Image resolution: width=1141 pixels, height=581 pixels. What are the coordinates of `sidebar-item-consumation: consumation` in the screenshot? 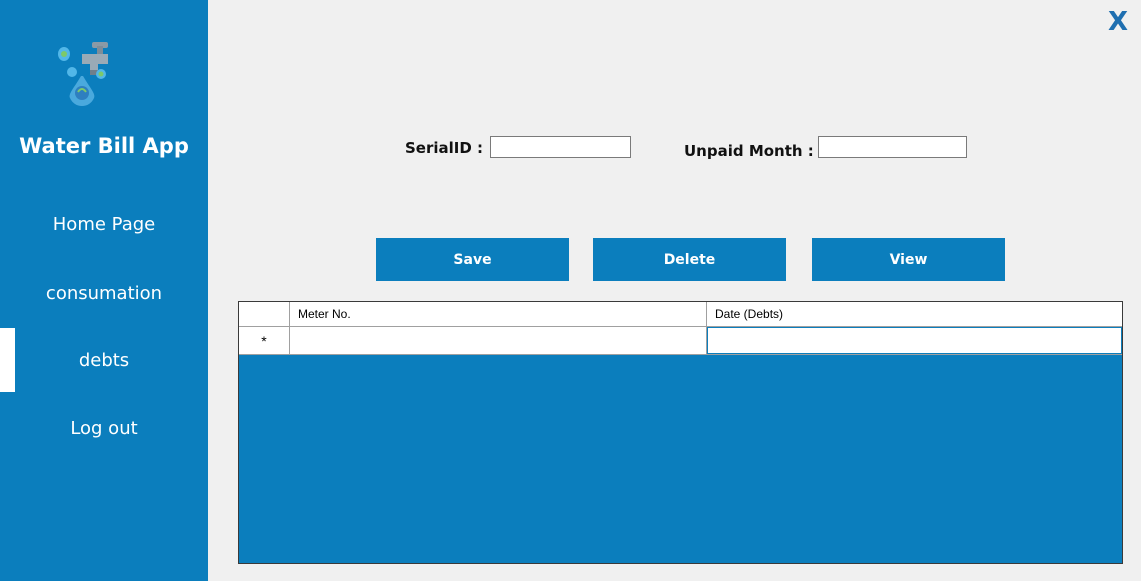 It's located at (104, 293).